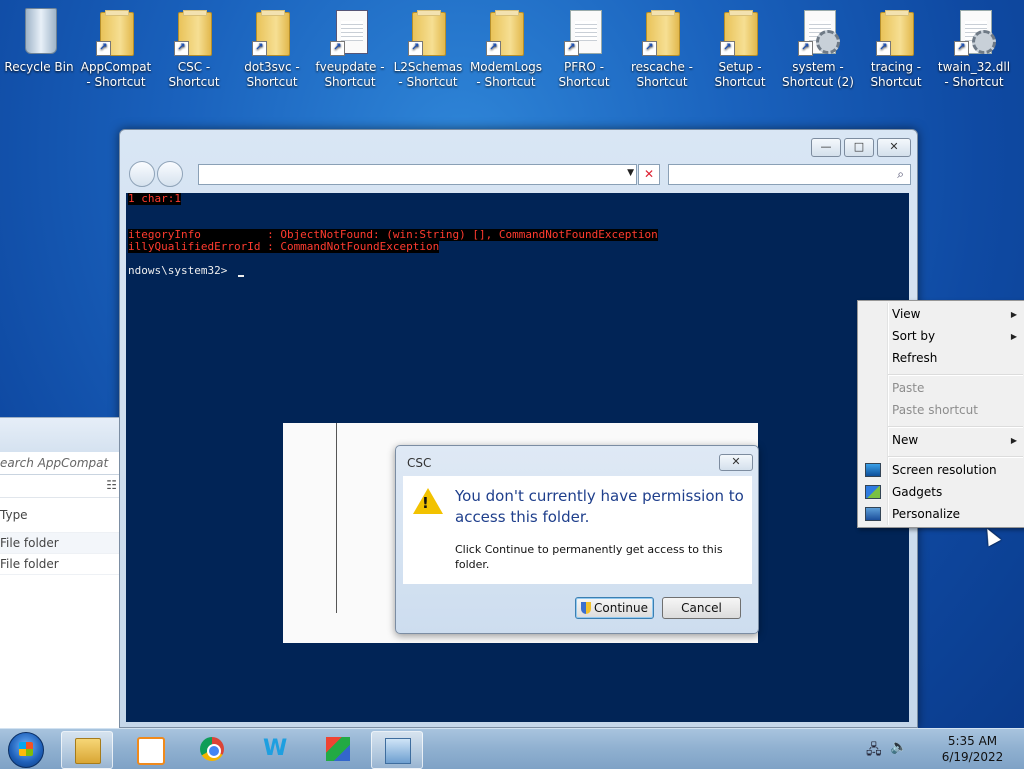 Image resolution: width=1024 pixels, height=769 pixels. I want to click on stop-icon: ✕, so click(649, 174).